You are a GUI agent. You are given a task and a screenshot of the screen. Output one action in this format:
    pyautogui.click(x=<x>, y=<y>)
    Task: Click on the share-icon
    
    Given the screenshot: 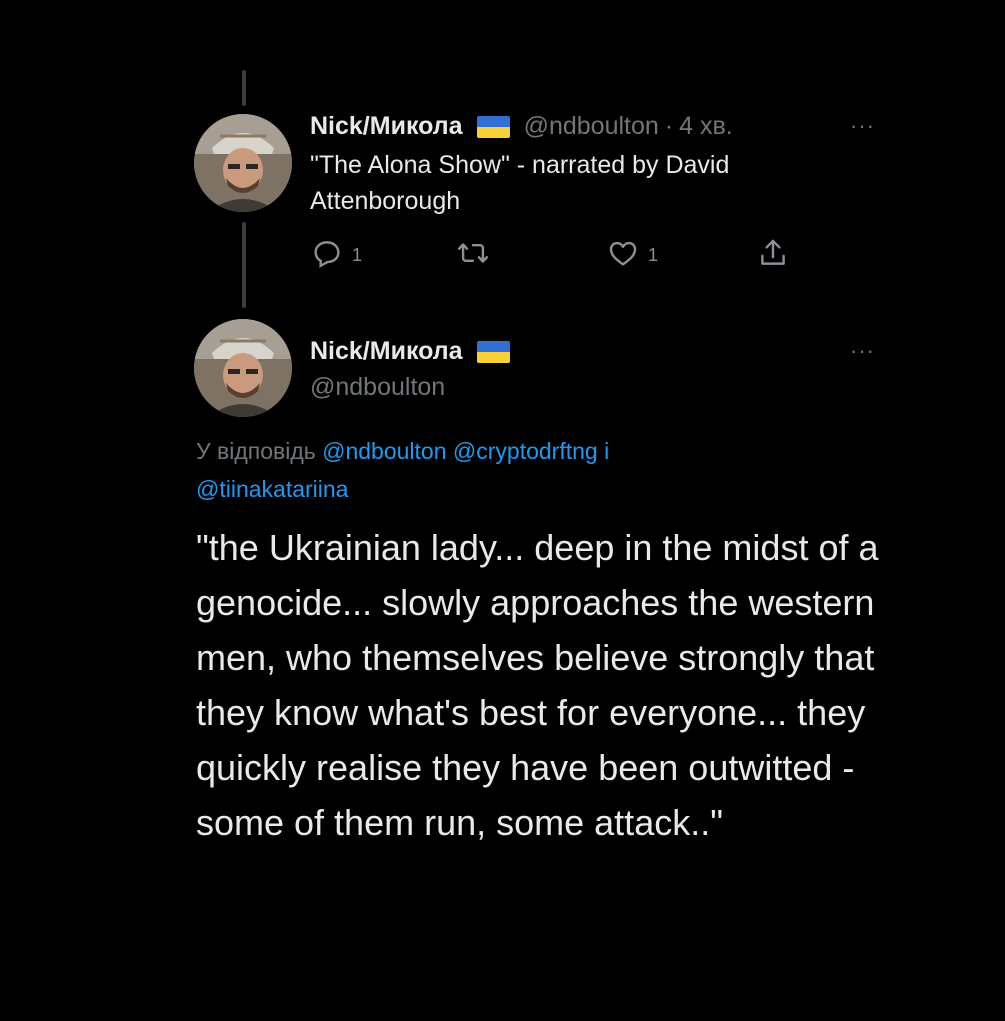 What is the action you would take?
    pyautogui.click(x=773, y=255)
    